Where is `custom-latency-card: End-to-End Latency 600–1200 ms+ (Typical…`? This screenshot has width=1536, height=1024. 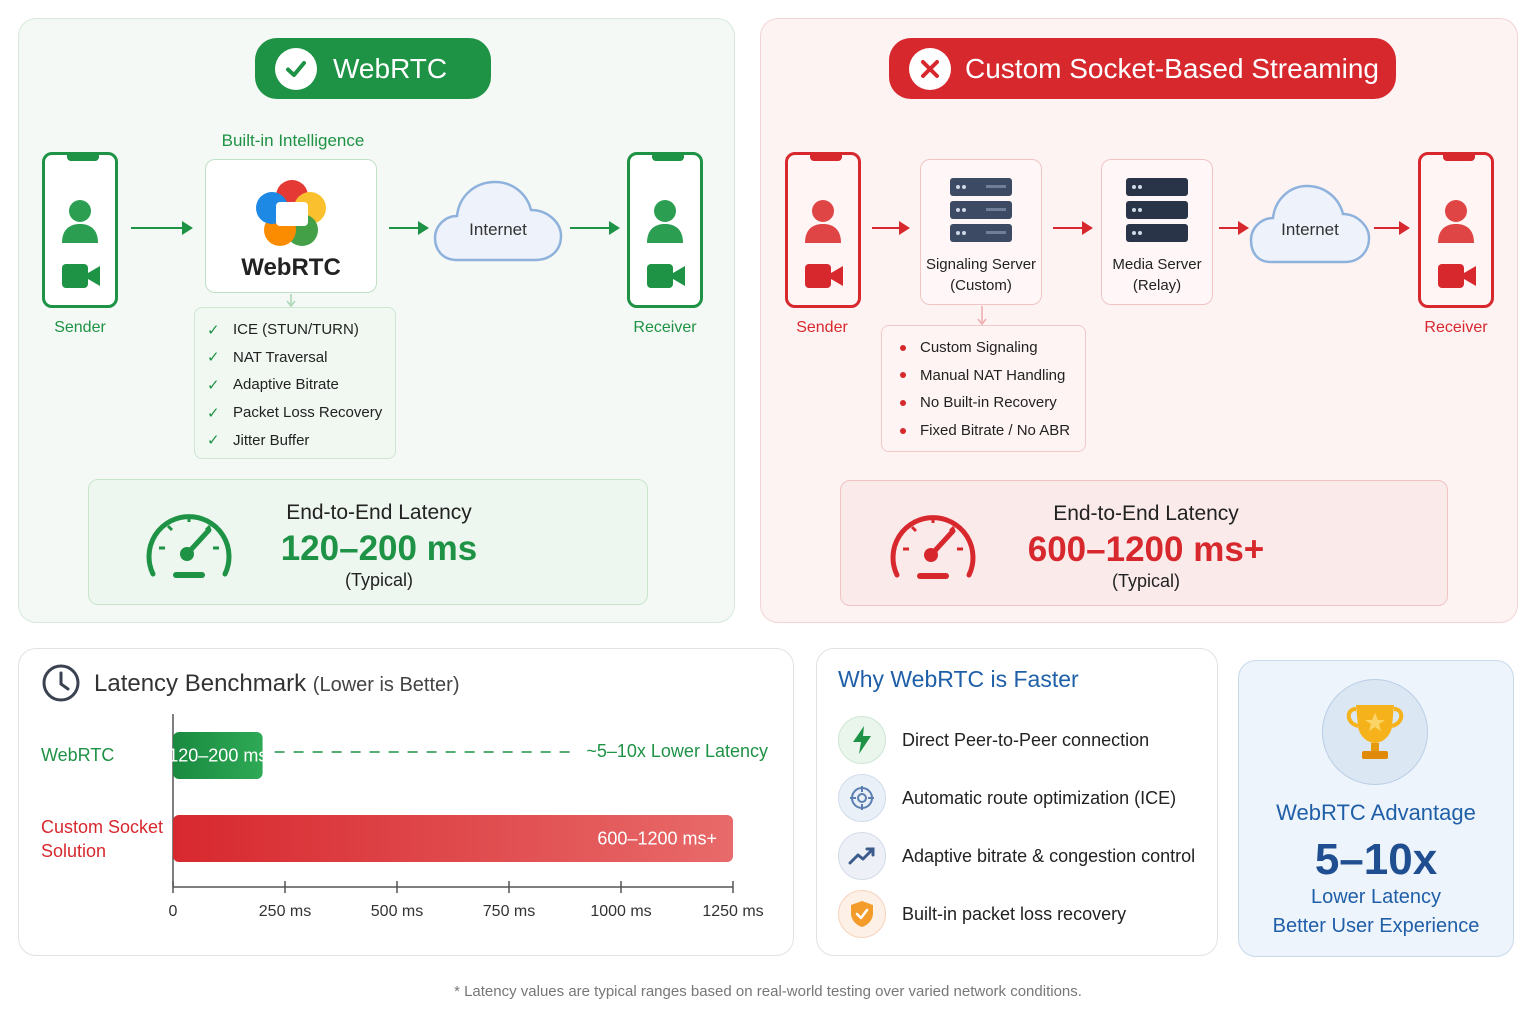 custom-latency-card: End-to-End Latency 600–1200 ms+ (Typical… is located at coordinates (1144, 543).